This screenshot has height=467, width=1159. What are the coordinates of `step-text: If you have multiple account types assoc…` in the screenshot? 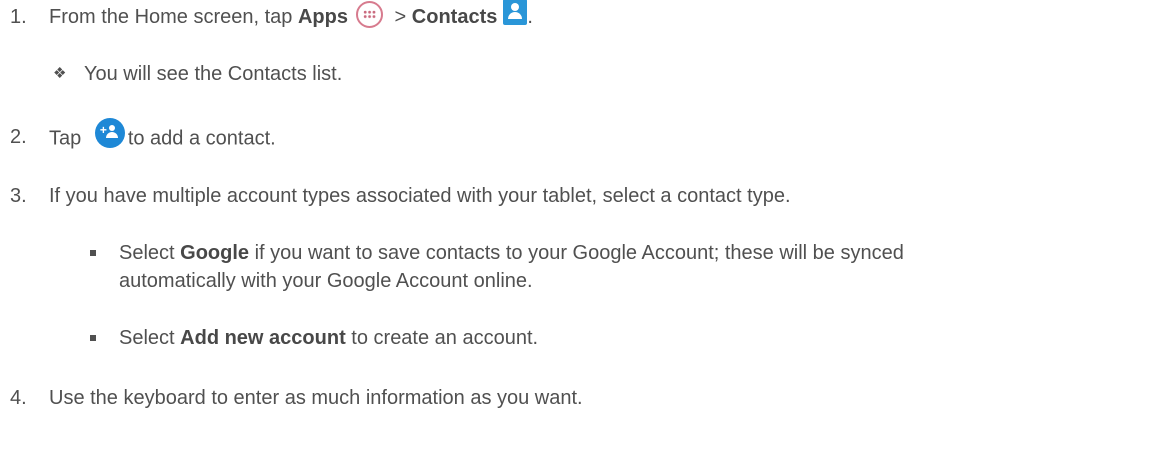 It's located at (420, 196).